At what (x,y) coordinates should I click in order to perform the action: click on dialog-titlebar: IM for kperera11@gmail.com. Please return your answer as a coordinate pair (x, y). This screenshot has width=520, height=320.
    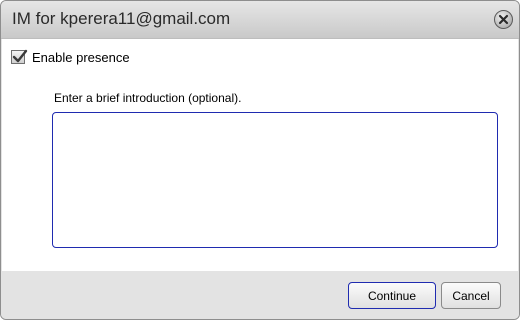
    Looking at the image, I should click on (260, 20).